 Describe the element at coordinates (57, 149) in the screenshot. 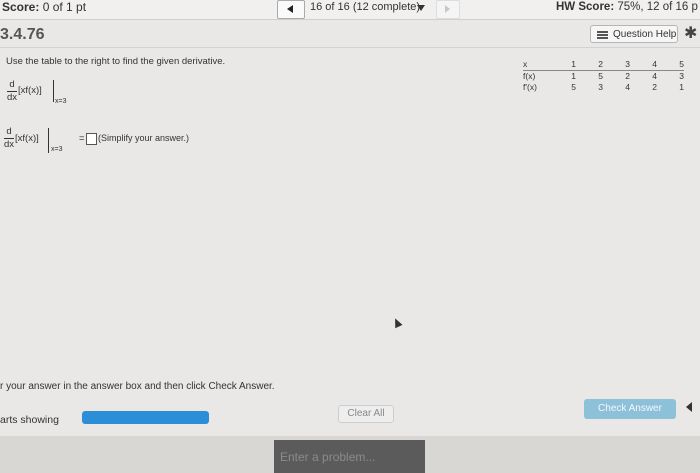

I see `evaluation-point-answer: x=3` at that location.